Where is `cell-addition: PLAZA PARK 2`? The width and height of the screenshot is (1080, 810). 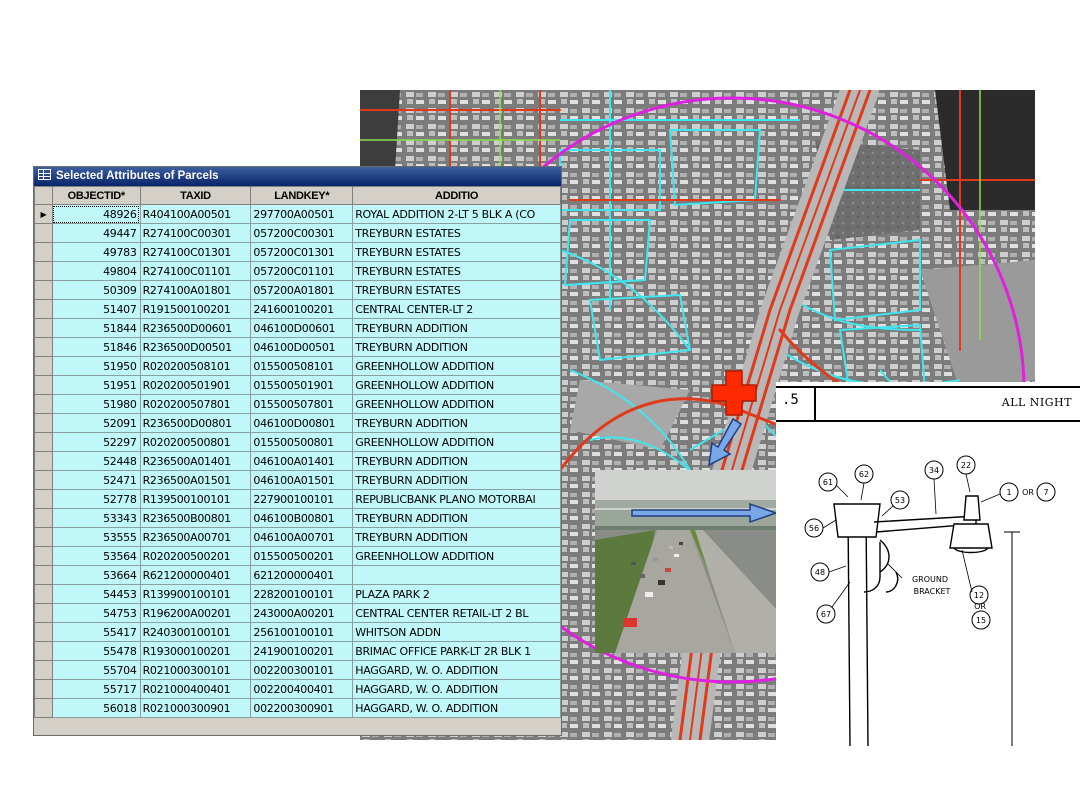
cell-addition: PLAZA PARK 2 is located at coordinates (456, 594).